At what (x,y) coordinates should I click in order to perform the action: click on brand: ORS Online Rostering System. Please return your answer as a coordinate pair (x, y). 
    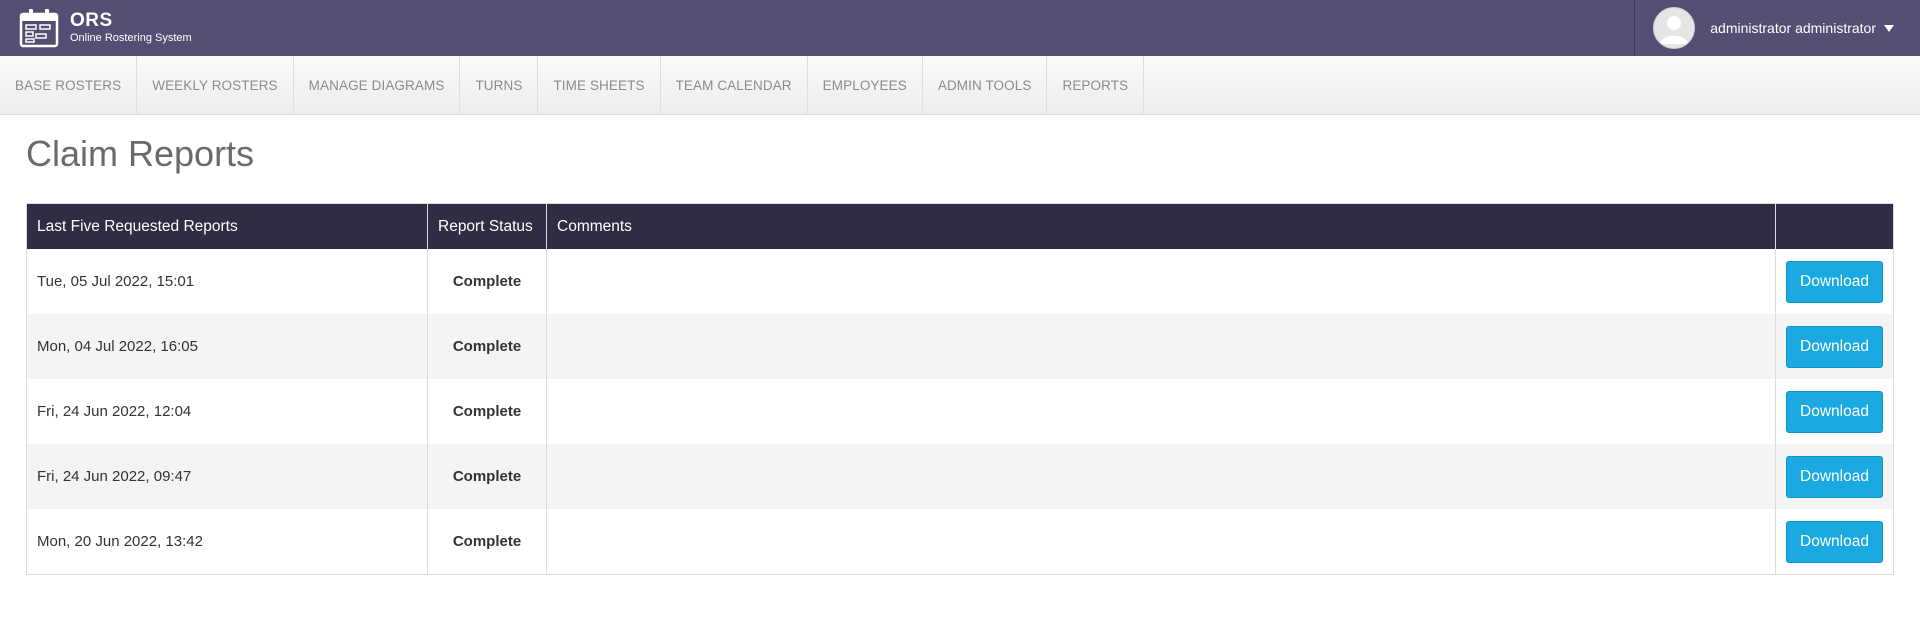
    Looking at the image, I should click on (96, 28).